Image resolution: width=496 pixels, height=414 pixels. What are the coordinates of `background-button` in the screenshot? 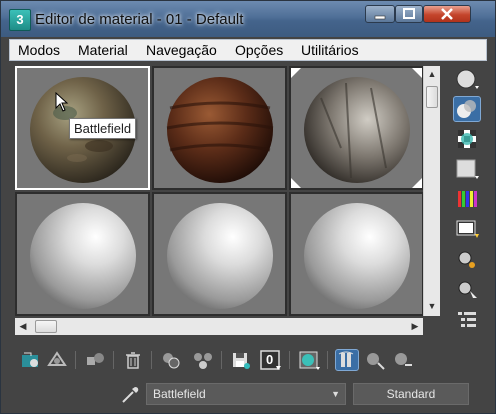 It's located at (467, 139).